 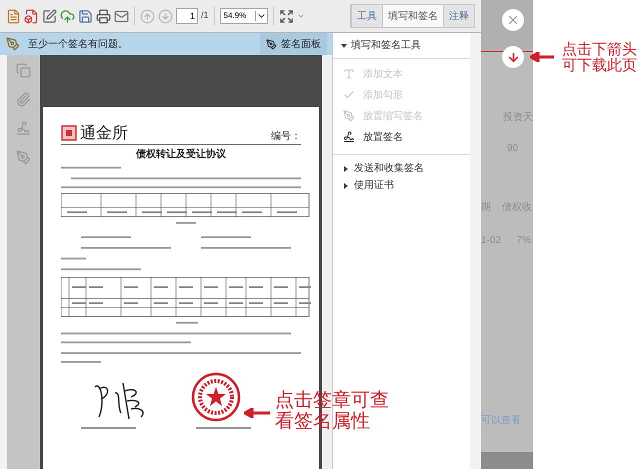 What do you see at coordinates (23, 128) in the screenshot?
I see `signature-icon` at bounding box center [23, 128].